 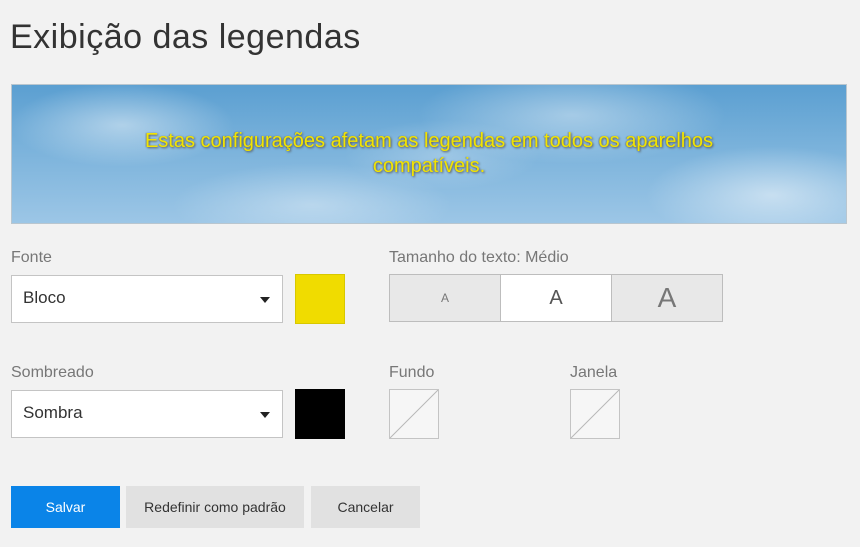 I want to click on text-size-small-option: A, so click(x=445, y=298).